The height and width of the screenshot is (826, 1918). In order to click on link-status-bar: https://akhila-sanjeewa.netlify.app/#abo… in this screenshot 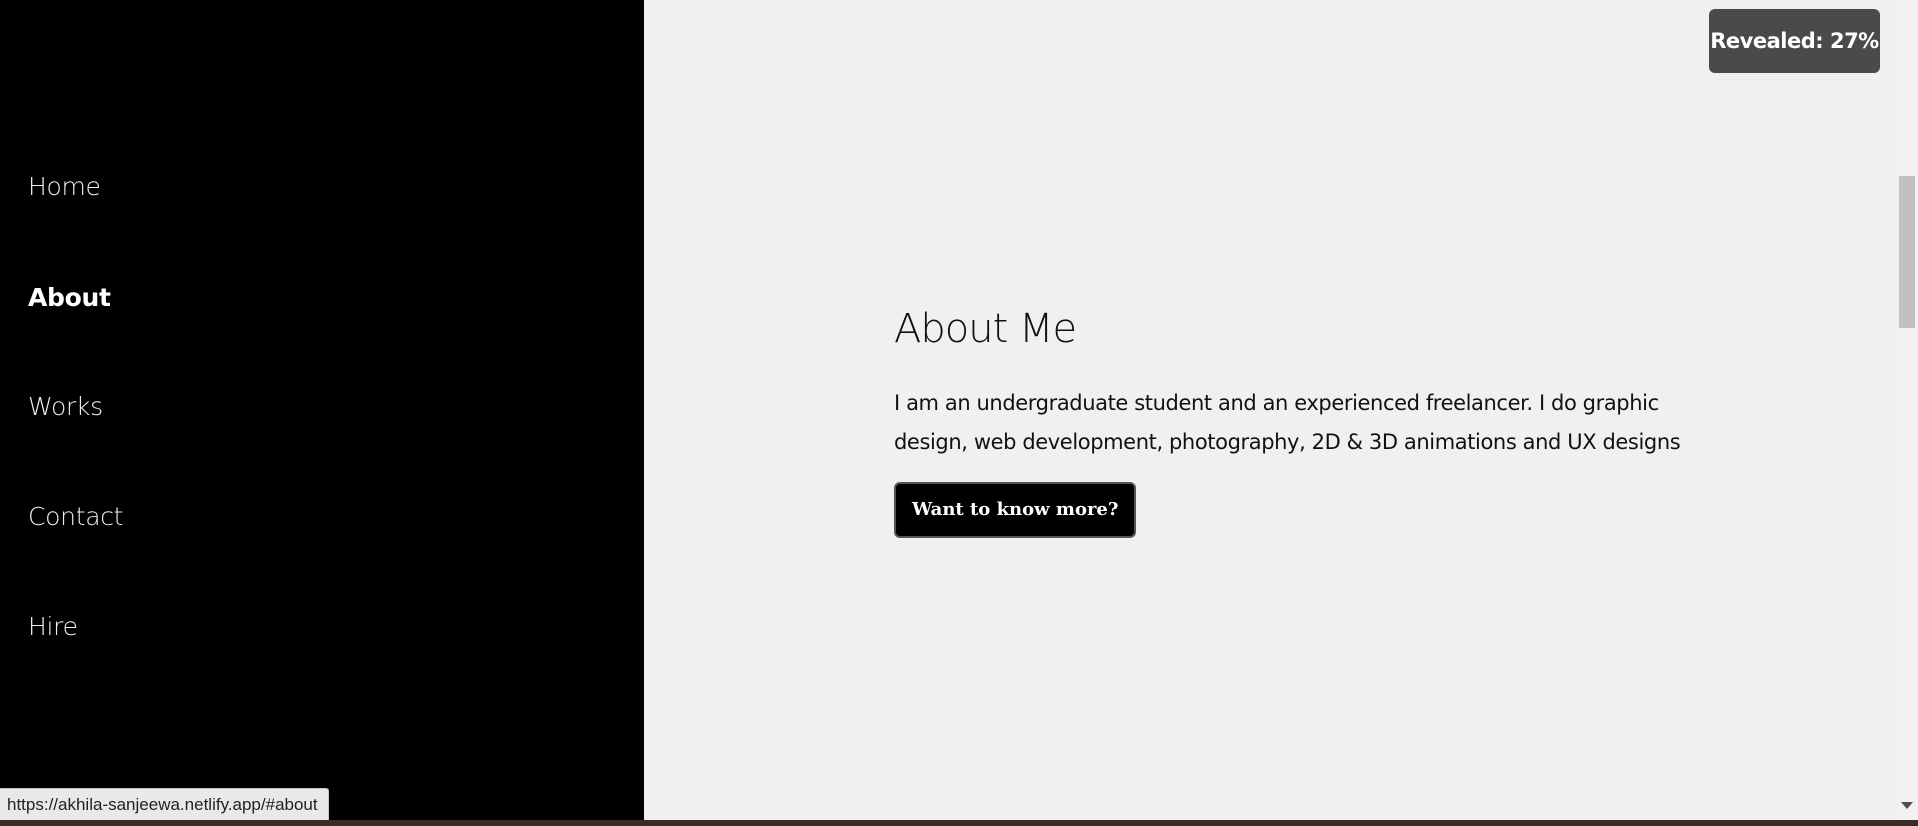, I will do `click(164, 804)`.